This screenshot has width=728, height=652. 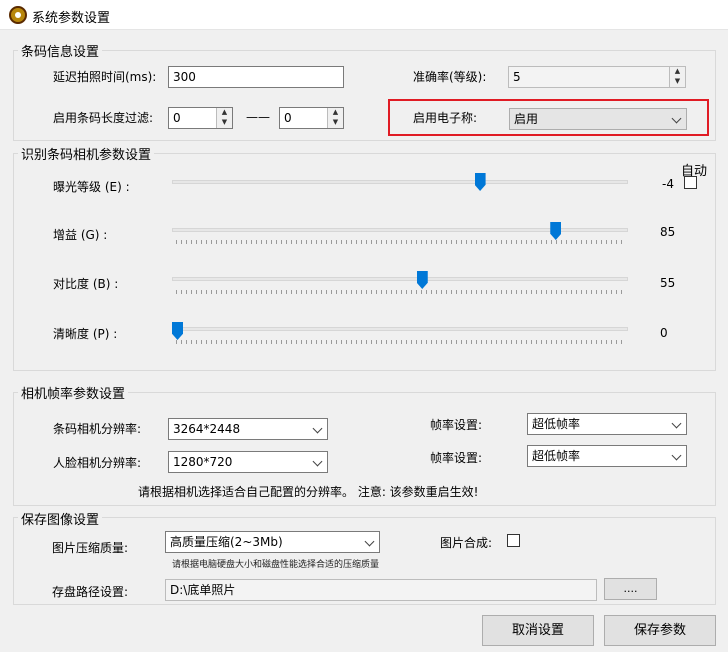 I want to click on length-min-spinner: ▲ ▼, so click(x=224, y=118).